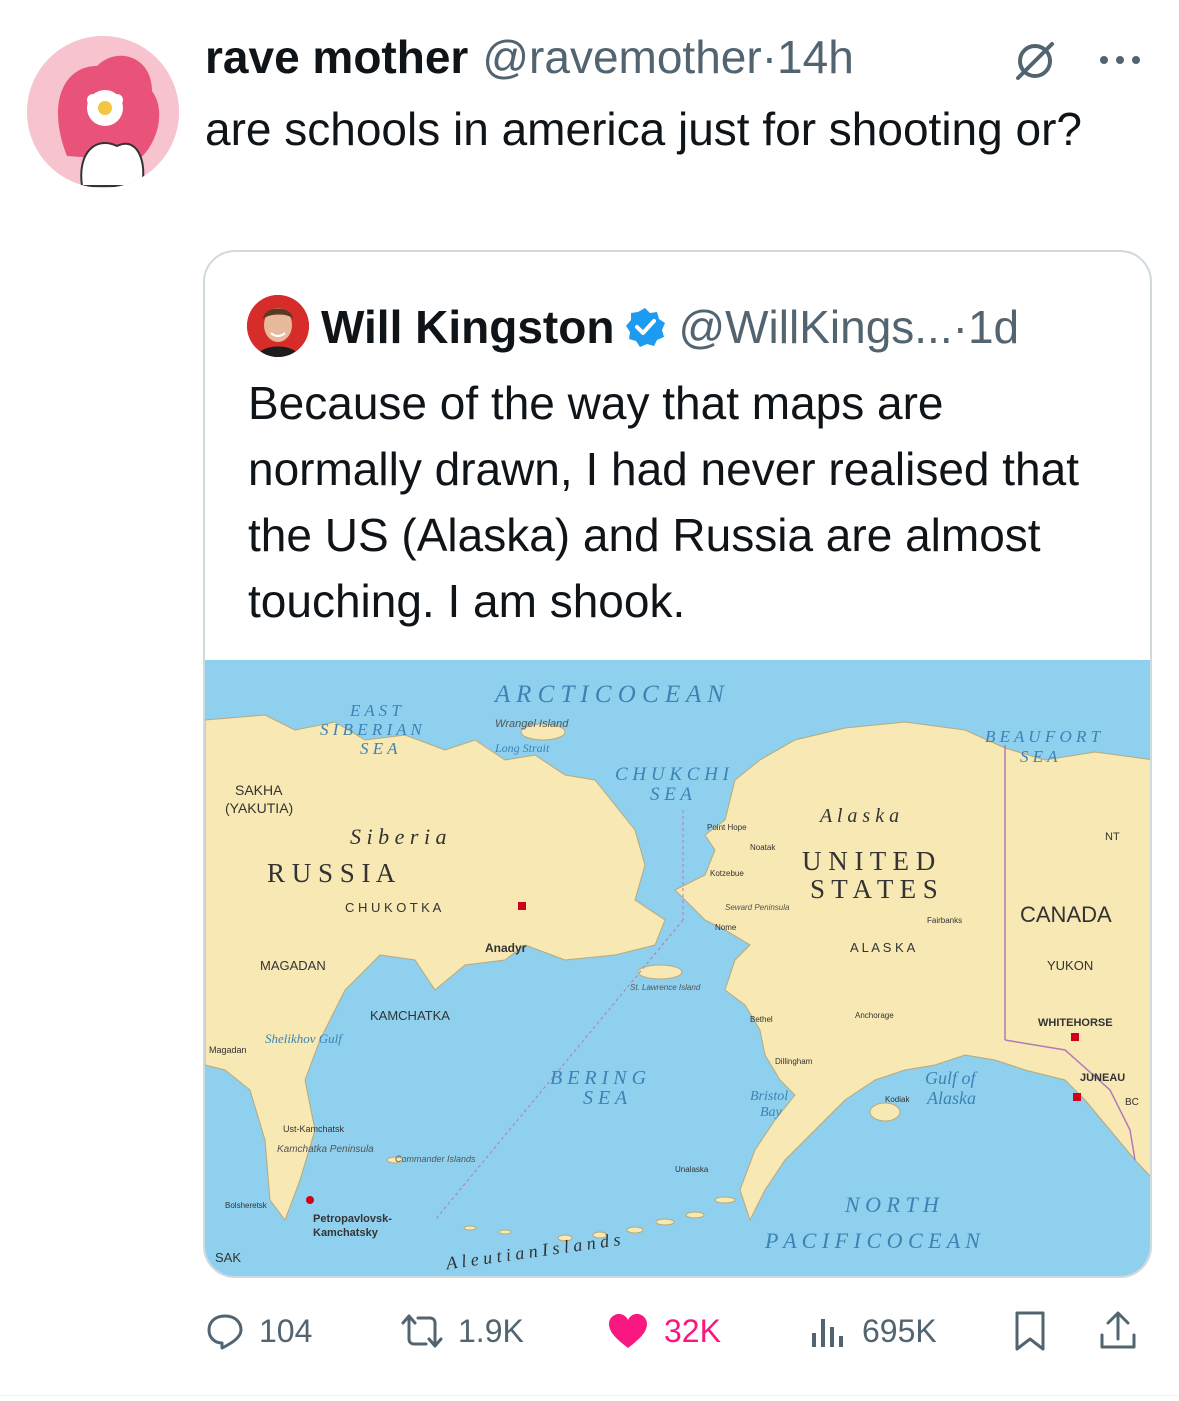 The image size is (1179, 1401). Describe the element at coordinates (293, 965) in the screenshot. I see `map-label-magadan-region: MAGADAN` at that location.